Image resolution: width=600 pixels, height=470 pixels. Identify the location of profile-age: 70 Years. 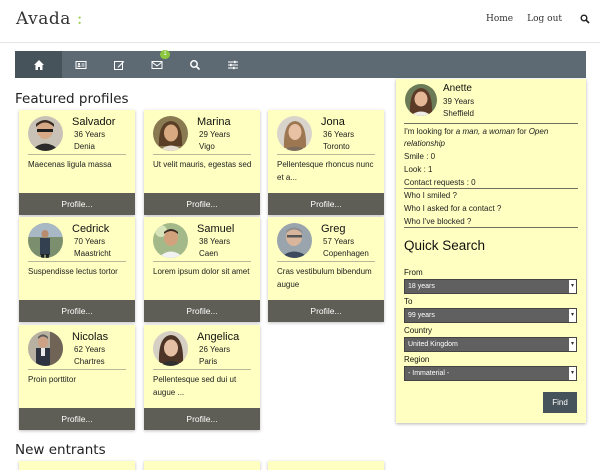
(90, 241).